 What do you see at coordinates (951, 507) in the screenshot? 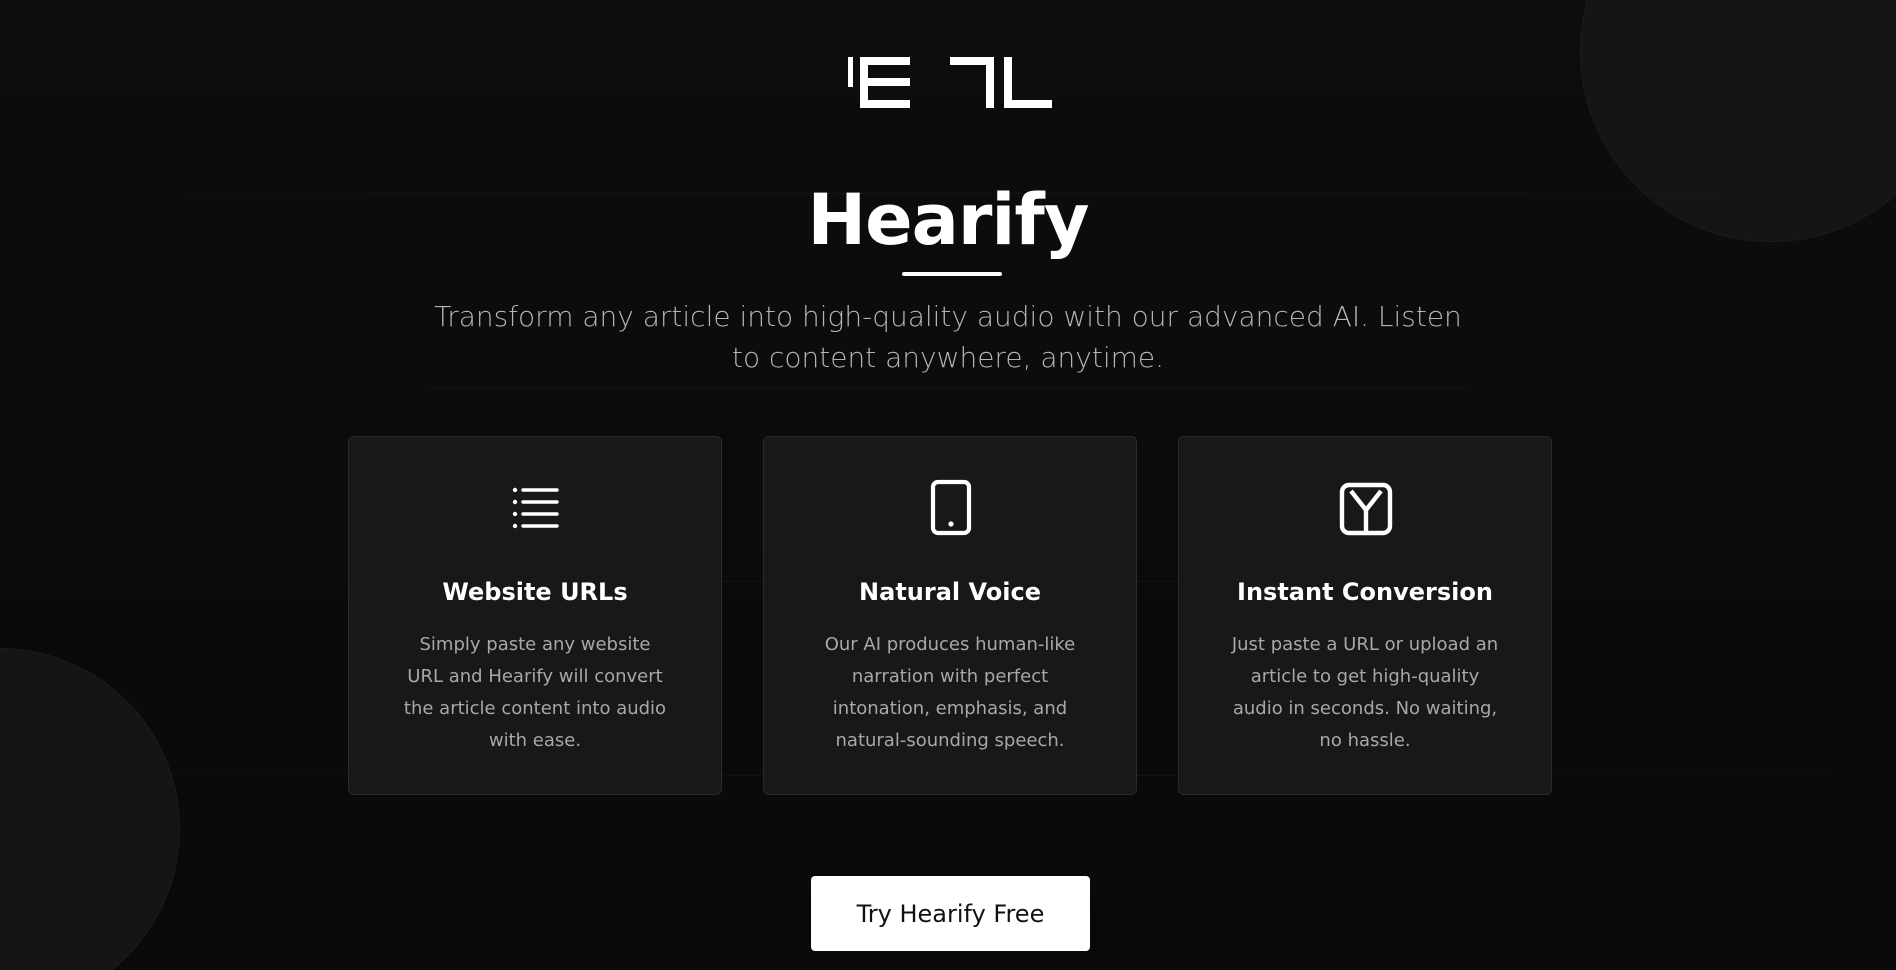
I see `tablet-icon` at bounding box center [951, 507].